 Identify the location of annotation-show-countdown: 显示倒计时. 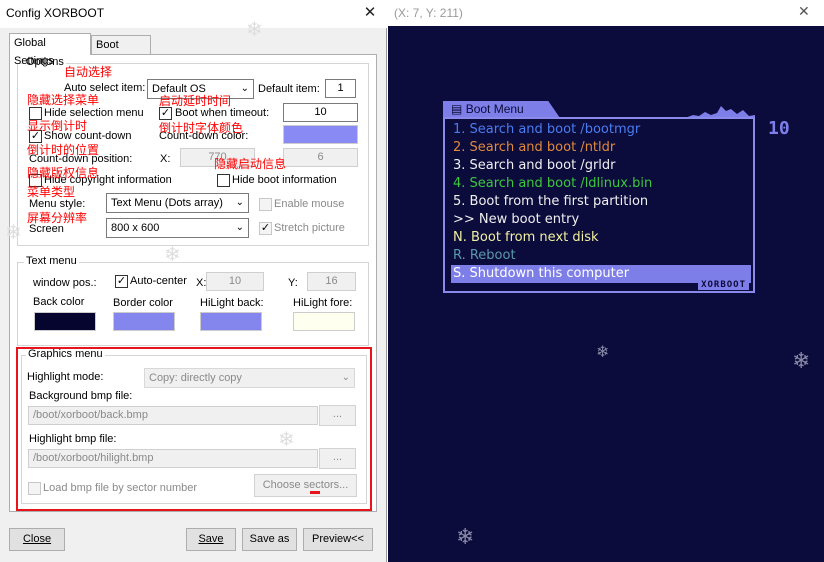
(57, 126).